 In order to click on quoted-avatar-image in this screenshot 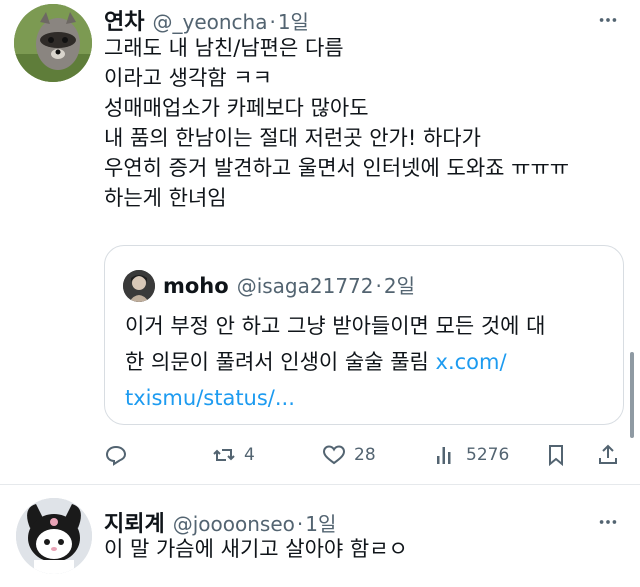, I will do `click(139, 286)`.